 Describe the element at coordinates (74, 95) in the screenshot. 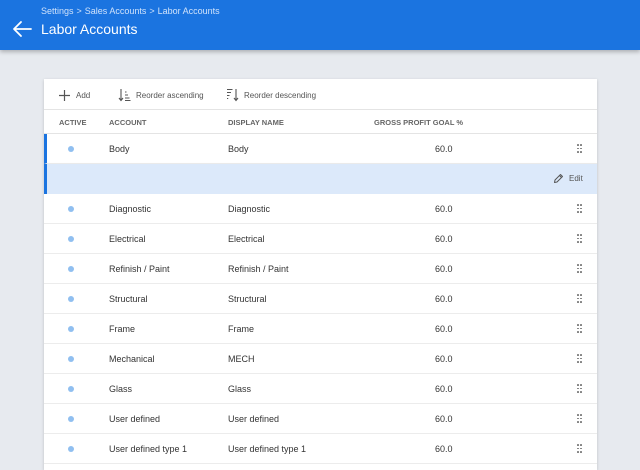

I see `add-button: Add` at that location.